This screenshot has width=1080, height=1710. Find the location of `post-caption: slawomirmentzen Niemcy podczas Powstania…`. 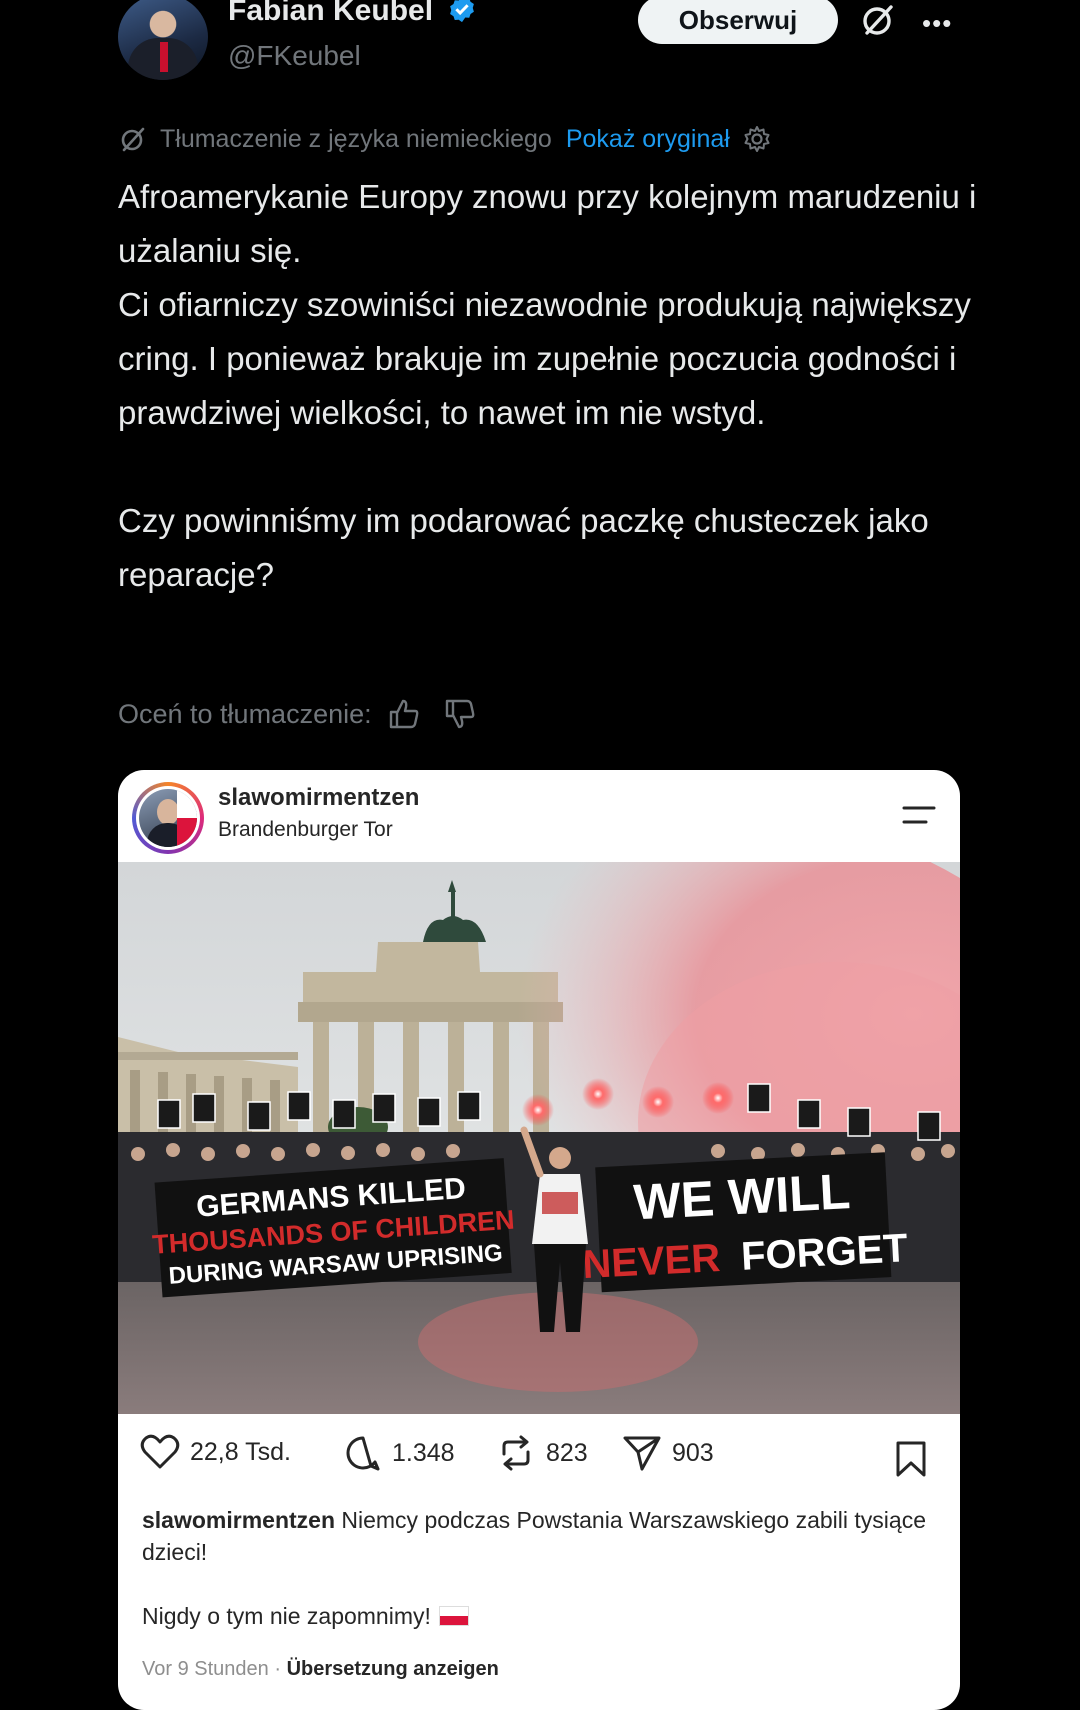

post-caption: slawomirmentzen Niemcy podczas Powstania… is located at coordinates (542, 1568).